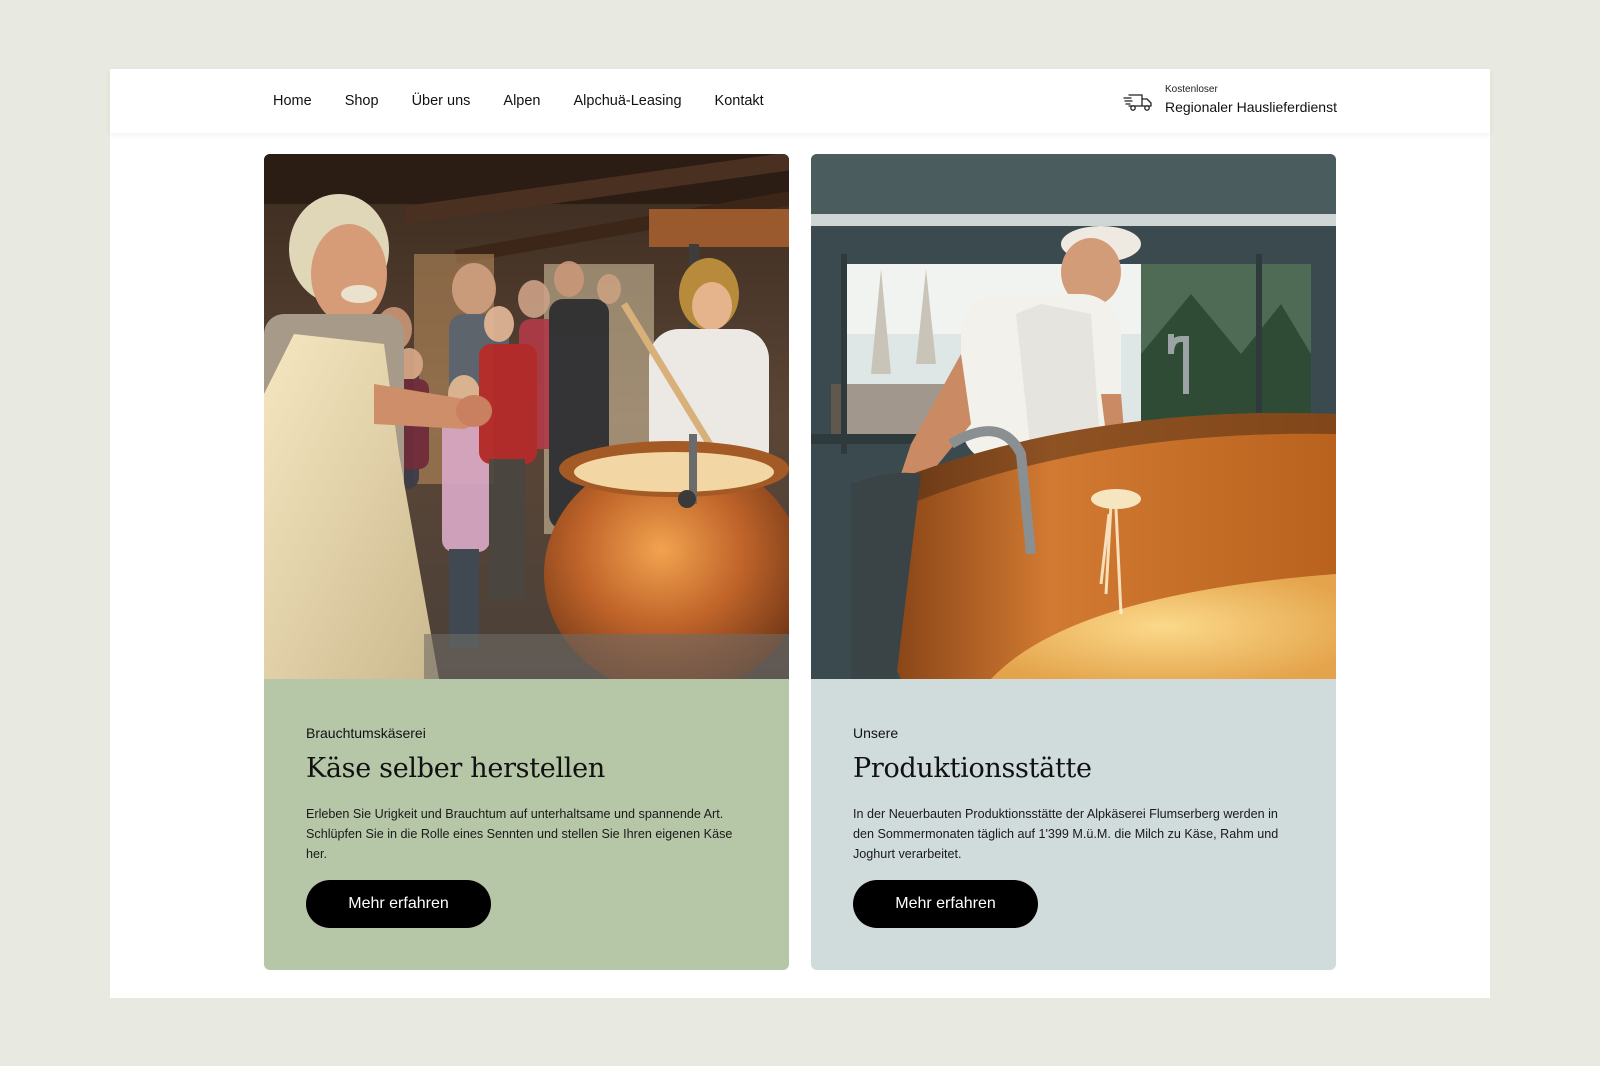 The height and width of the screenshot is (1066, 1600). I want to click on card-title: Produktionsstätte, so click(972, 768).